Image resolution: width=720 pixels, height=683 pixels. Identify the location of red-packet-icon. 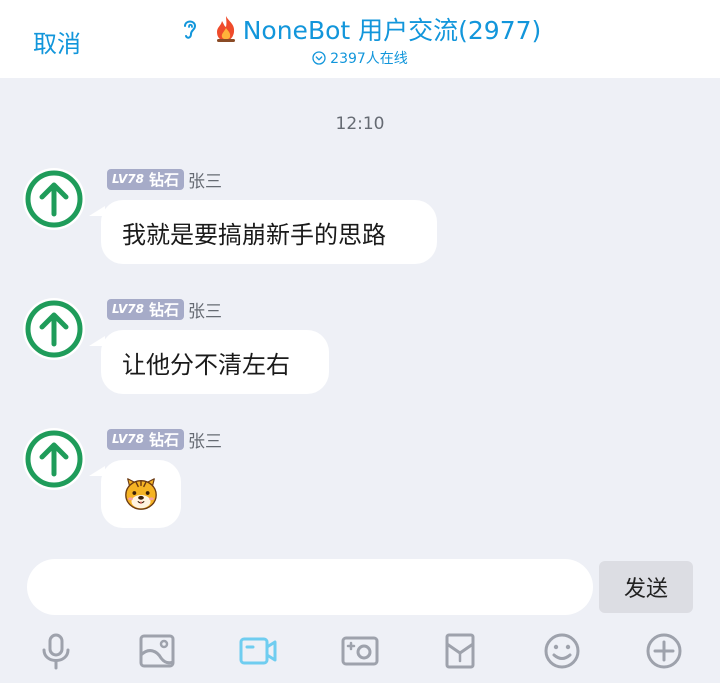
(460, 651).